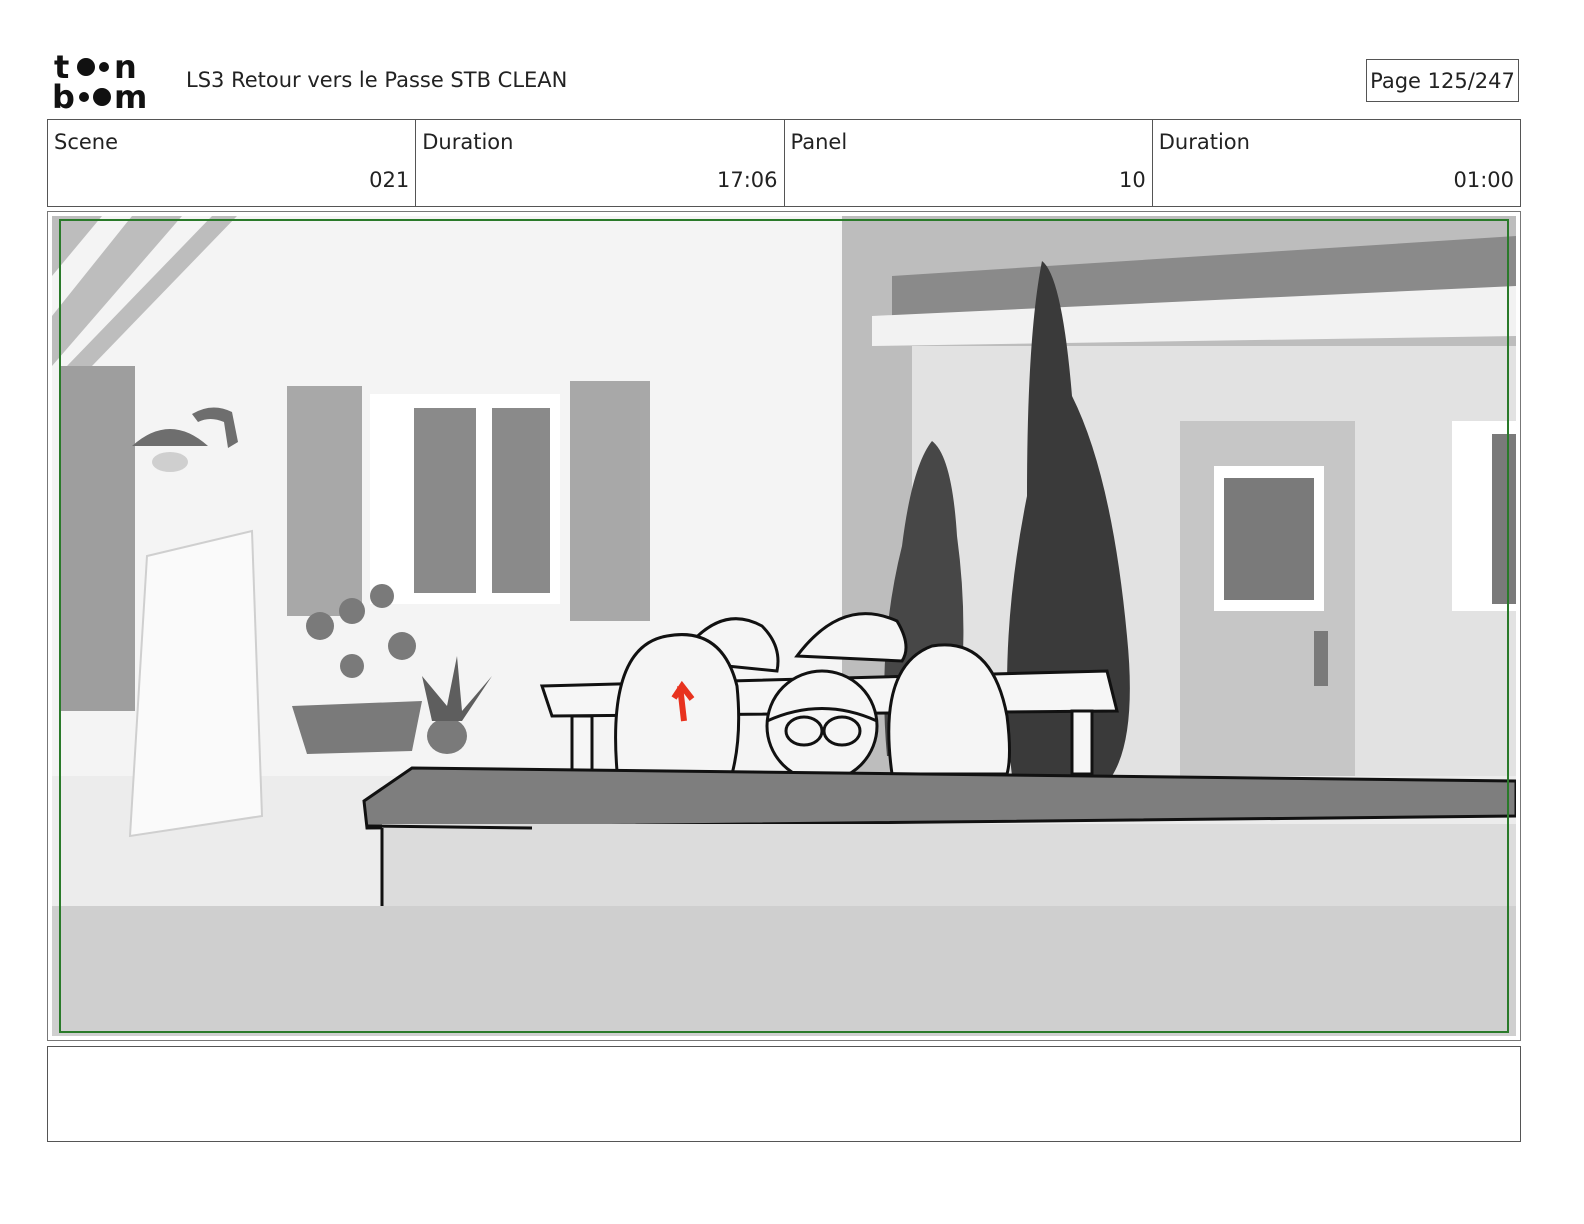 This screenshot has height=1224, width=1584. Describe the element at coordinates (97, 538) in the screenshot. I see `left-shutter` at that location.